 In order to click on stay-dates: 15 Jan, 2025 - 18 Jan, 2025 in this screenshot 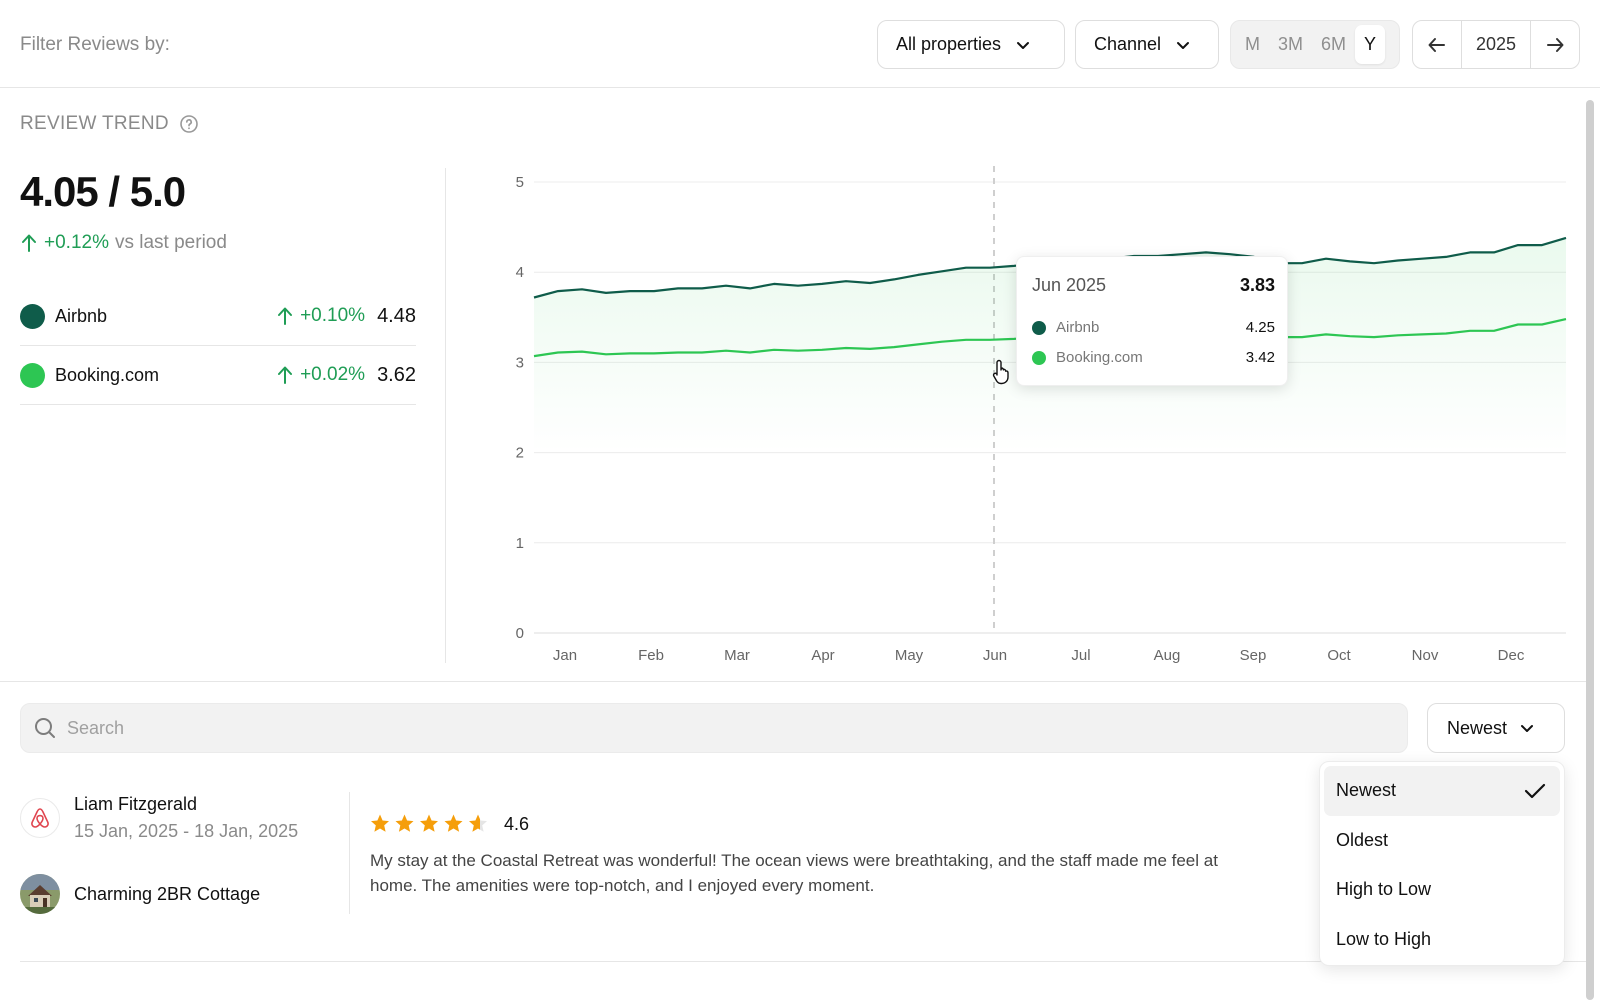, I will do `click(186, 831)`.